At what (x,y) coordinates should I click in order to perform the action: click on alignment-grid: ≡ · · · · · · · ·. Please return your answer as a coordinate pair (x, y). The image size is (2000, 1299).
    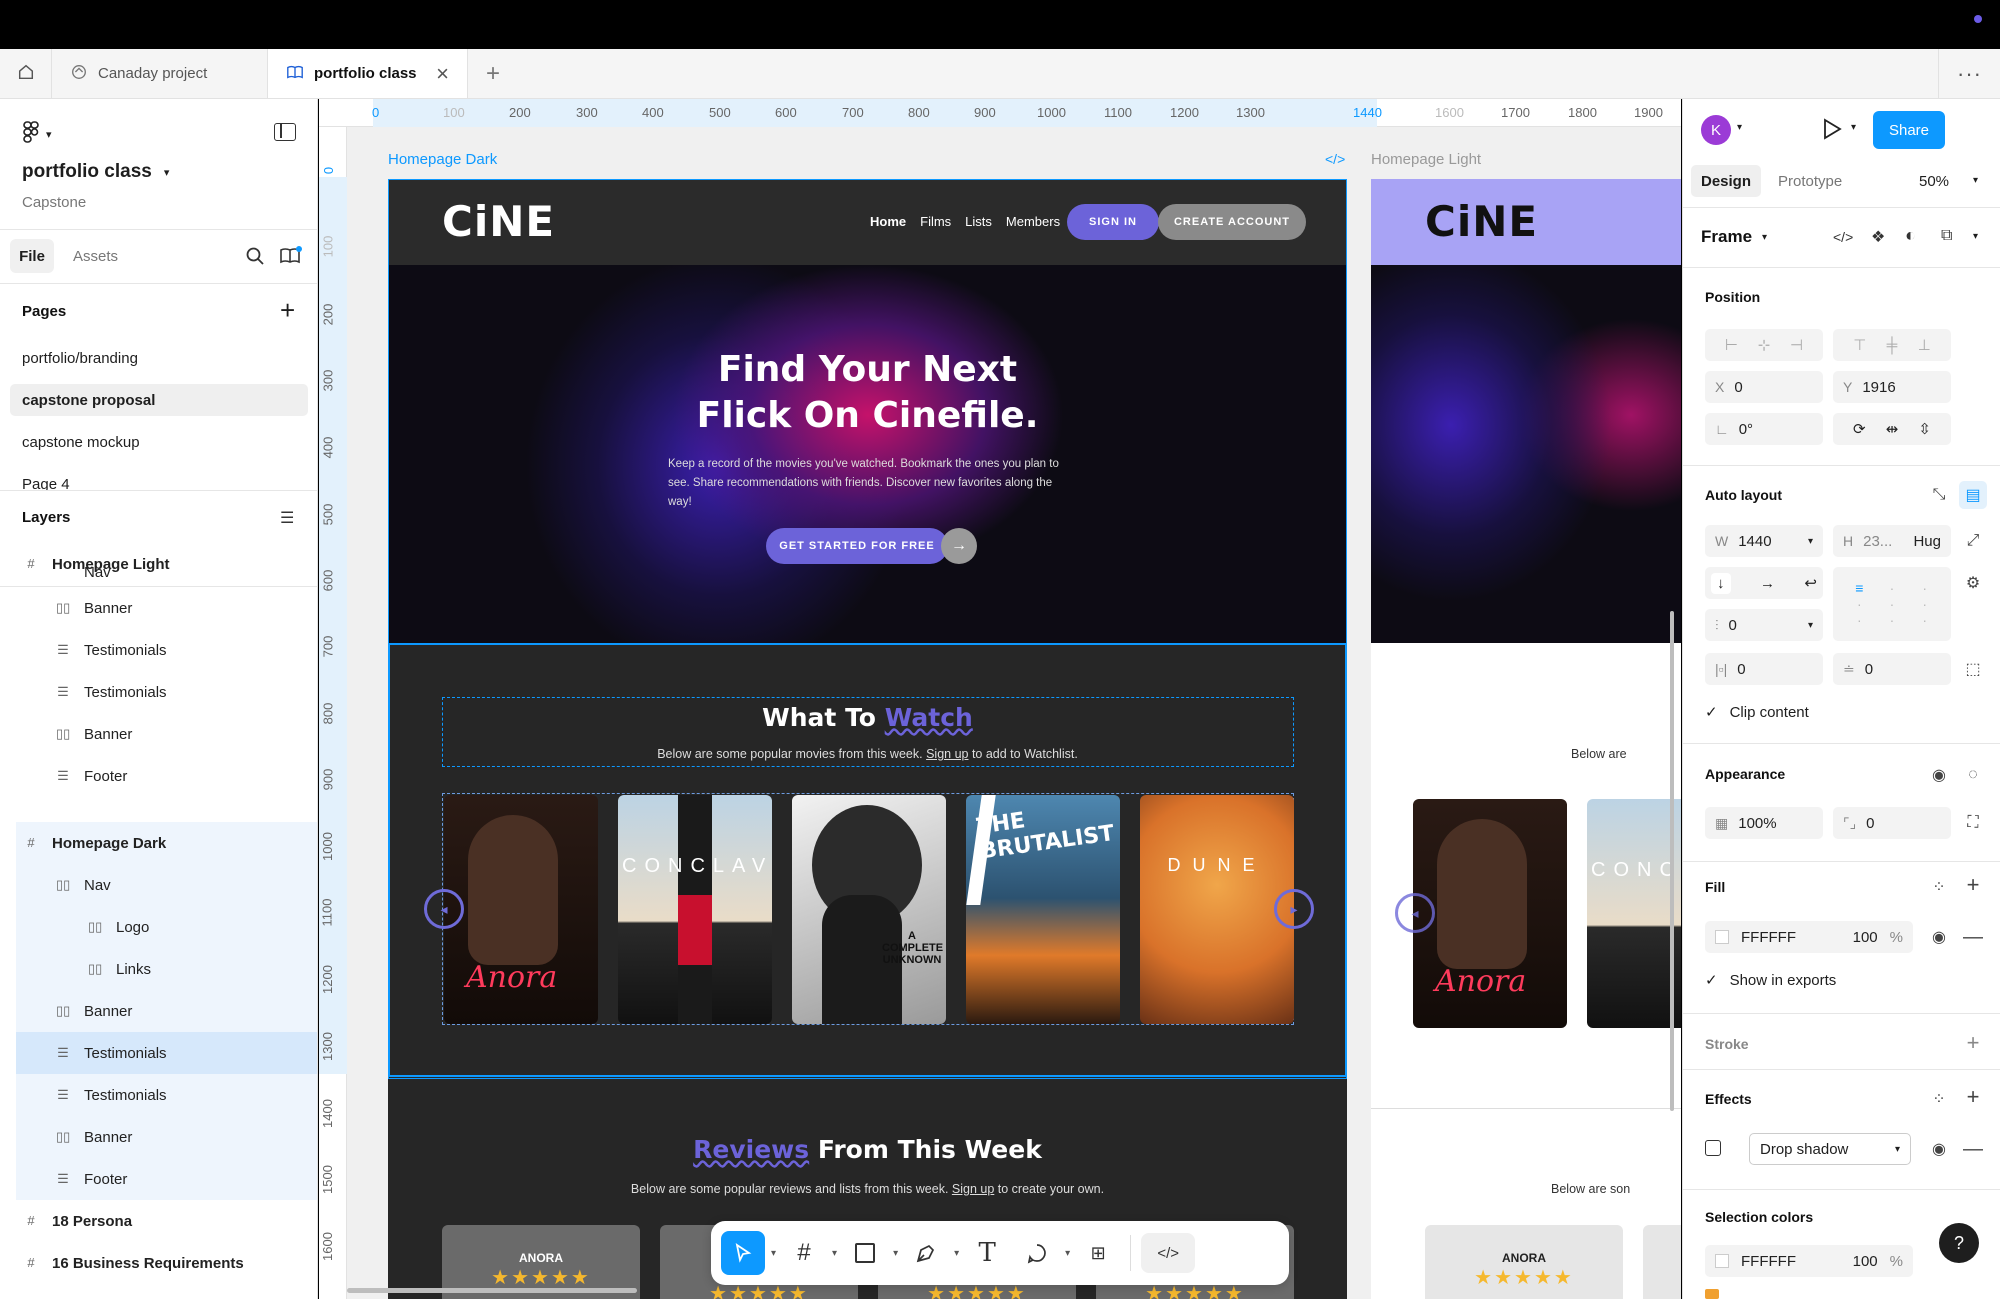
    Looking at the image, I should click on (1892, 604).